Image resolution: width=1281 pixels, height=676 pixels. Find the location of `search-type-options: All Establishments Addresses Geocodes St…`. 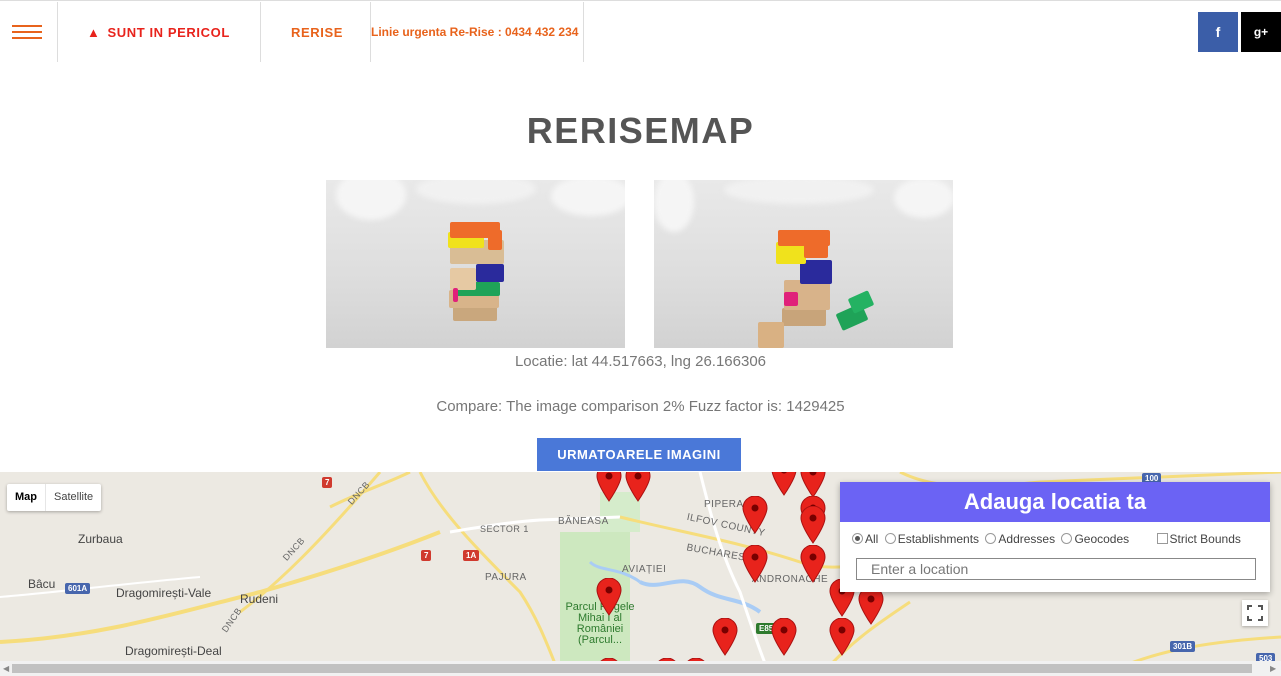

search-type-options: All Establishments Addresses Geocodes St… is located at coordinates (1046, 539).